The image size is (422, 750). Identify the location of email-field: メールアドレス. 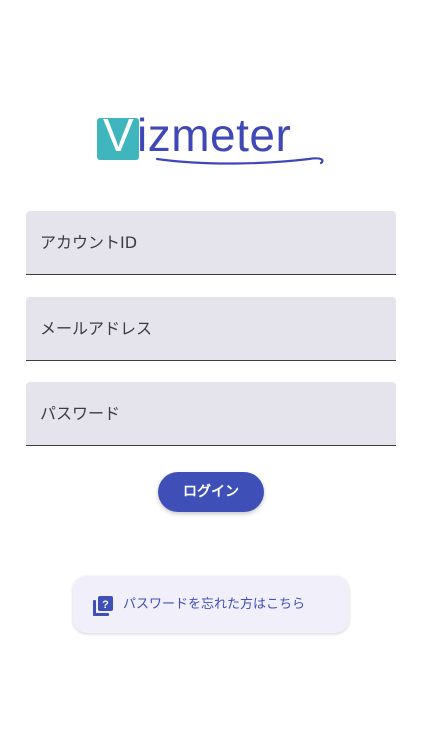
(211, 329).